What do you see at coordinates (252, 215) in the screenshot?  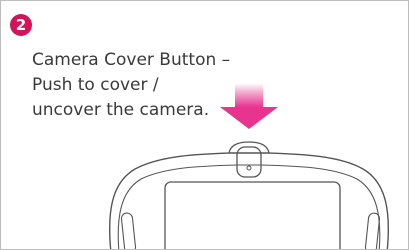 I see `device-screen` at bounding box center [252, 215].